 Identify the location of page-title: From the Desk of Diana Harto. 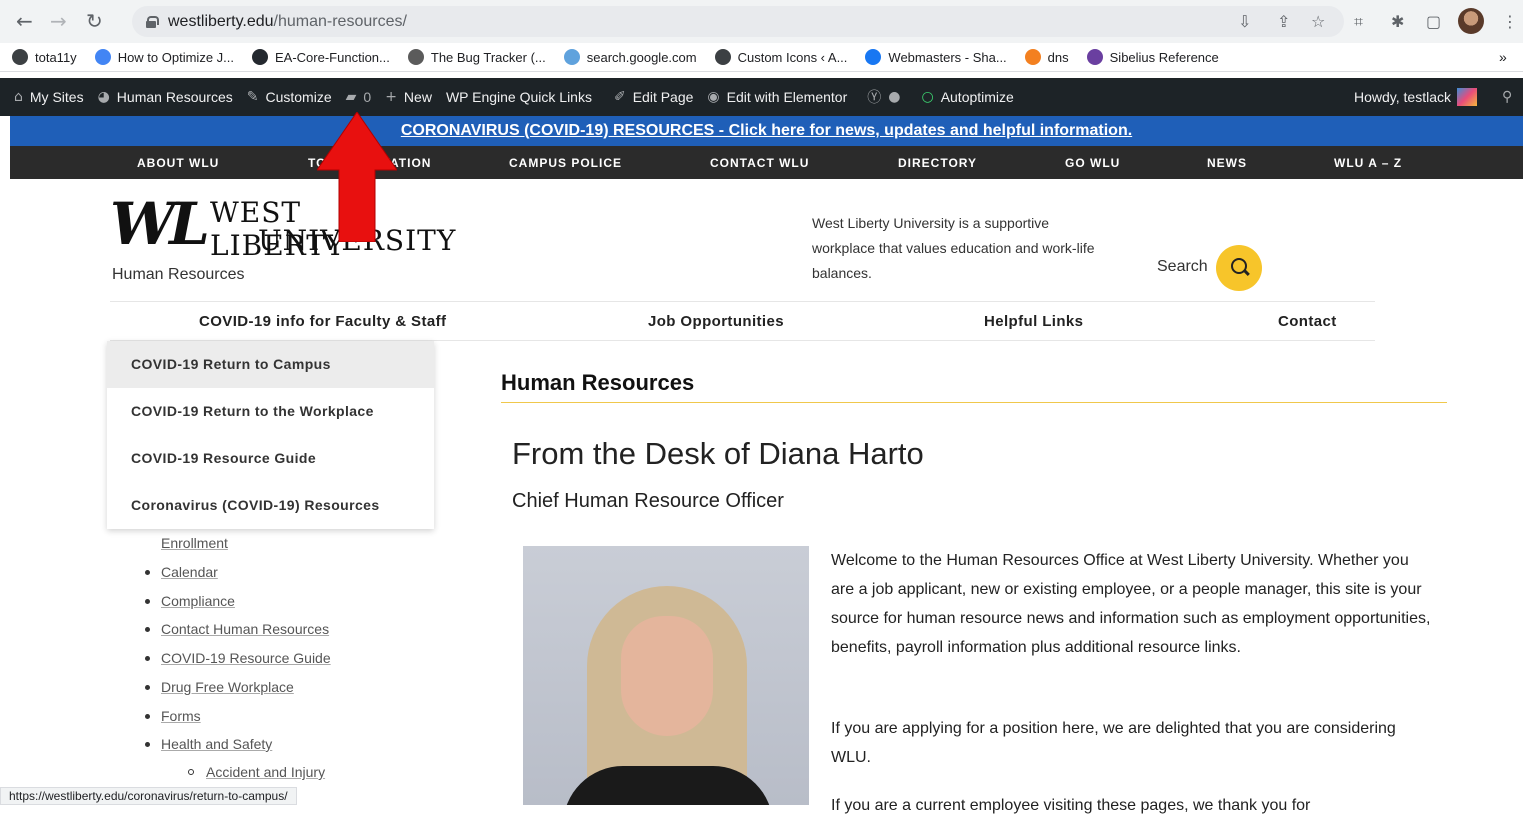
(718, 453).